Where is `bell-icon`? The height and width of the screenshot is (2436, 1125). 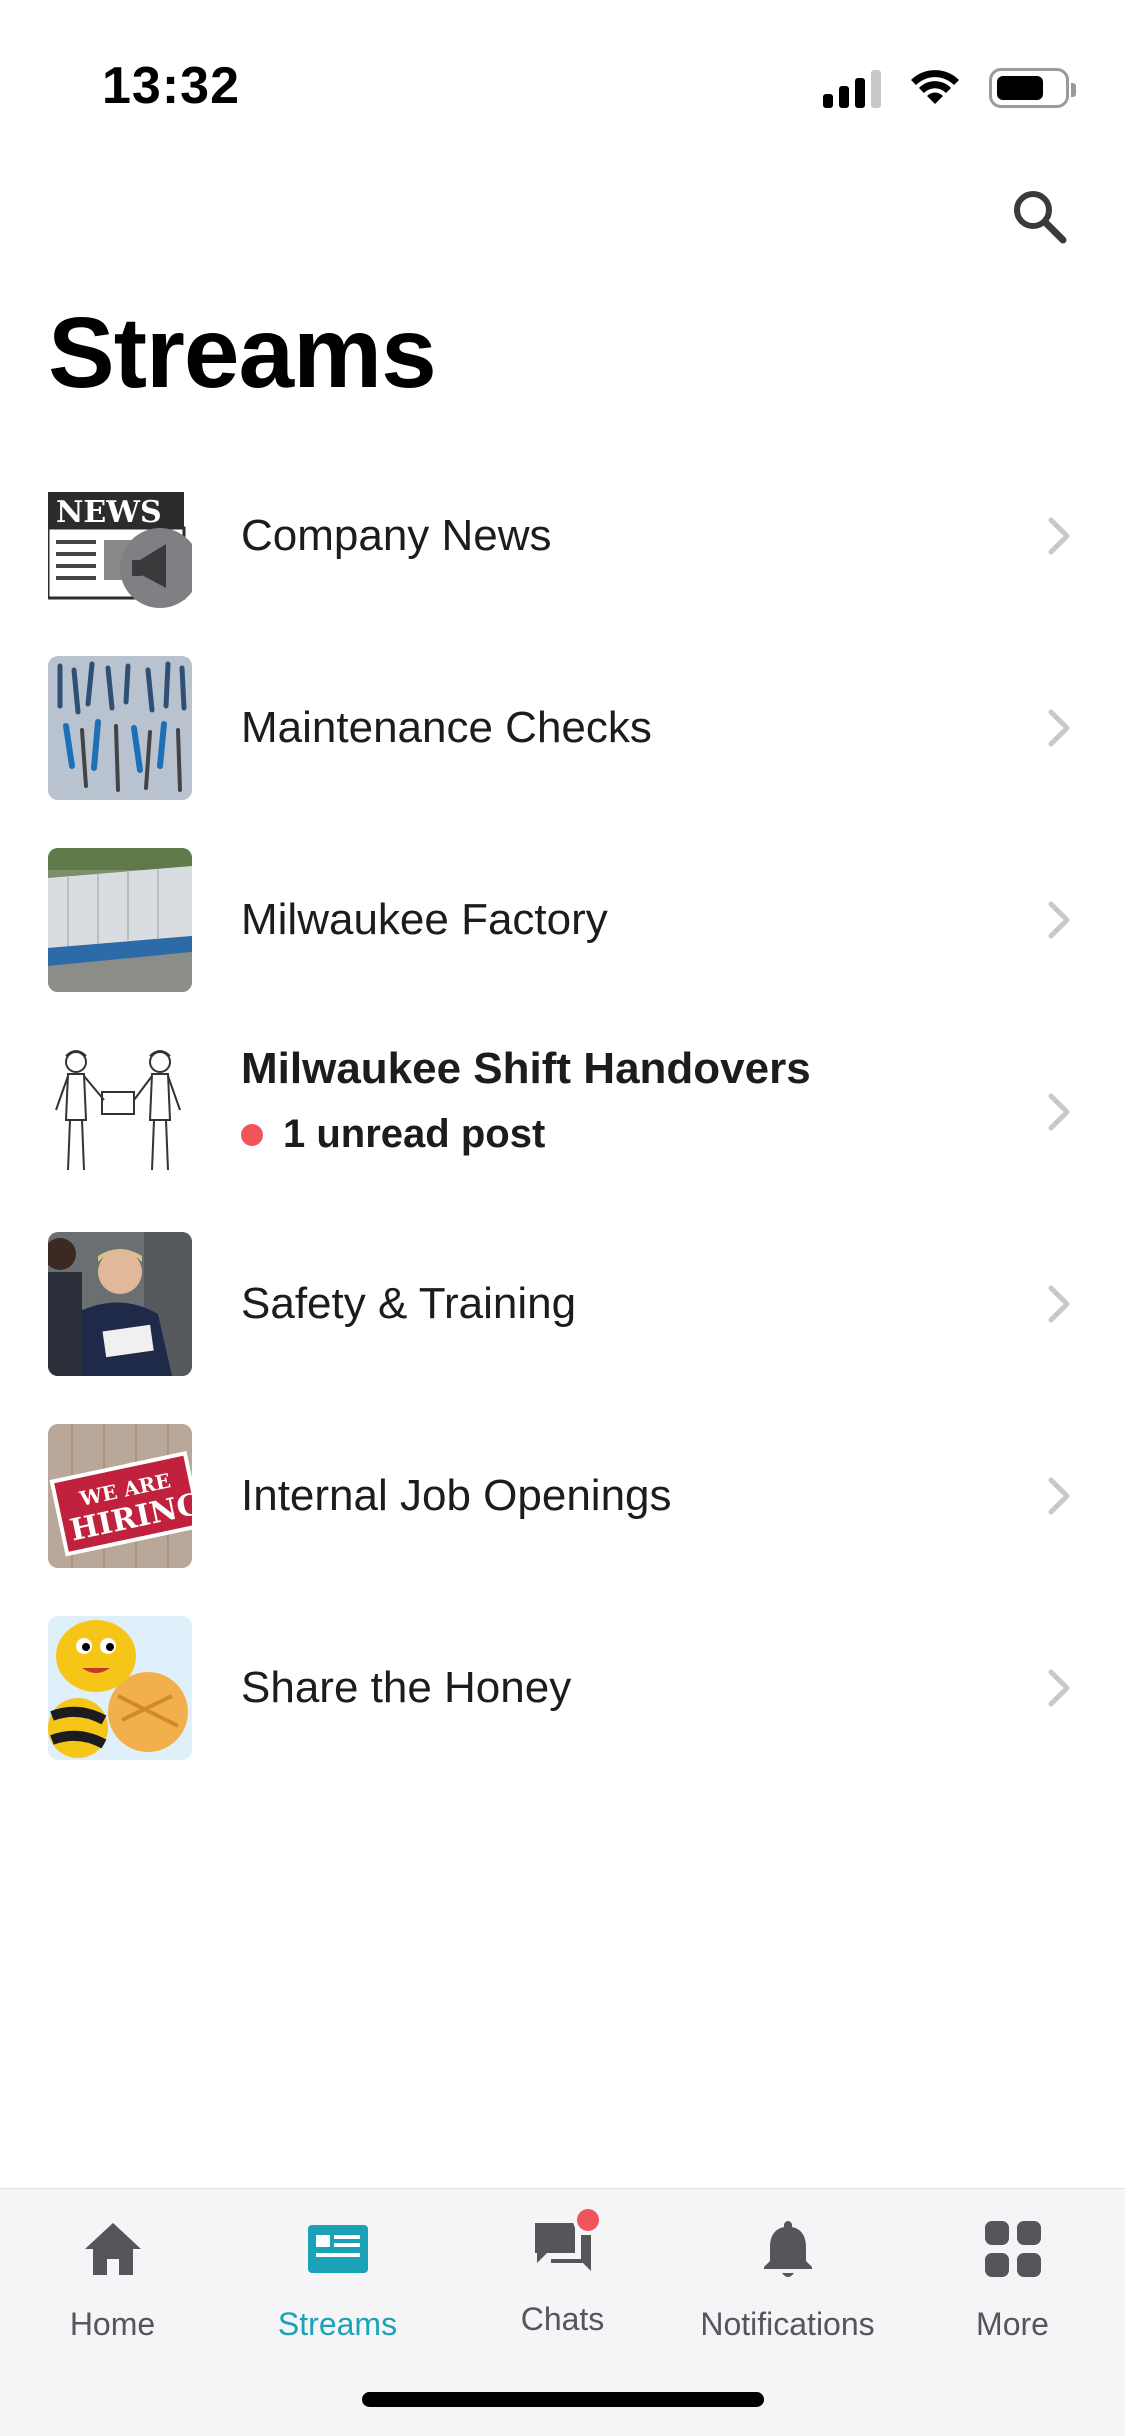 bell-icon is located at coordinates (787, 2249).